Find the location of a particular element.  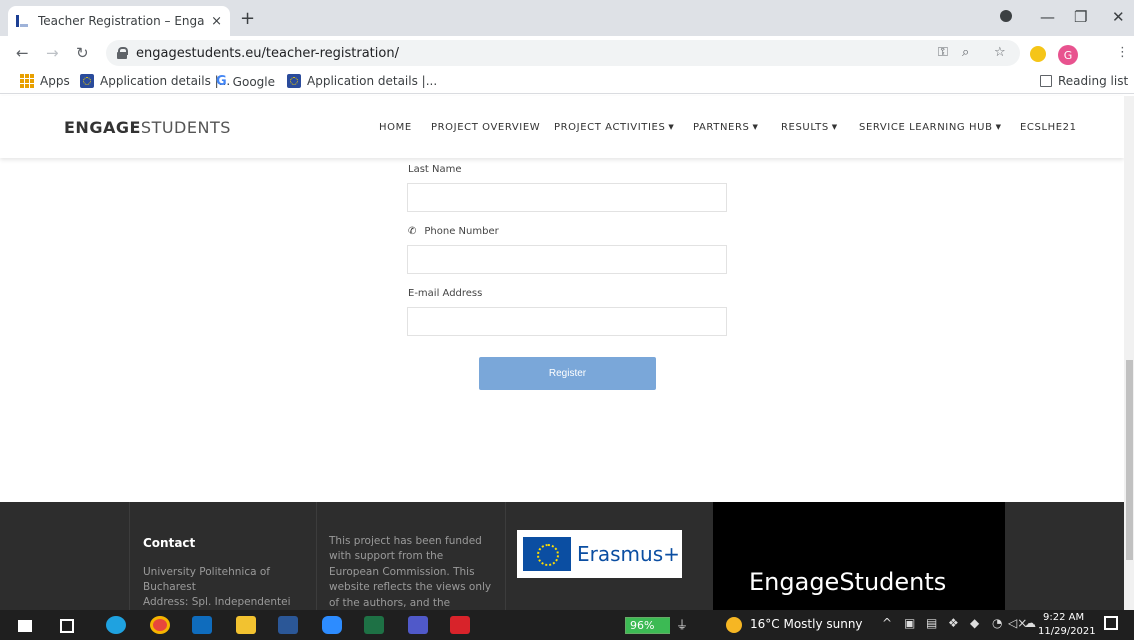

footer-brand-text: EngageStudents is located at coordinates (848, 582).